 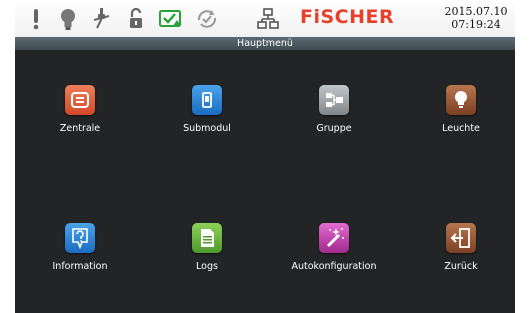 What do you see at coordinates (461, 128) in the screenshot?
I see `menu-item-label: Leuchte` at bounding box center [461, 128].